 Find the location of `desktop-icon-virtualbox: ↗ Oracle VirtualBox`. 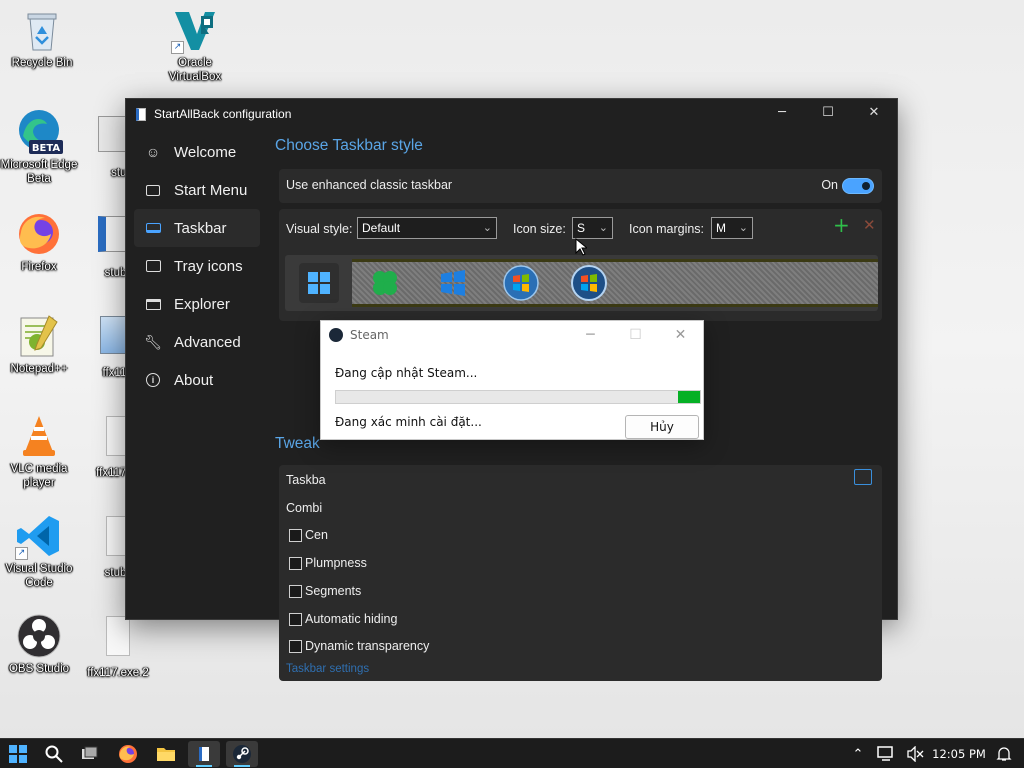

desktop-icon-virtualbox: ↗ Oracle VirtualBox is located at coordinates (195, 45).